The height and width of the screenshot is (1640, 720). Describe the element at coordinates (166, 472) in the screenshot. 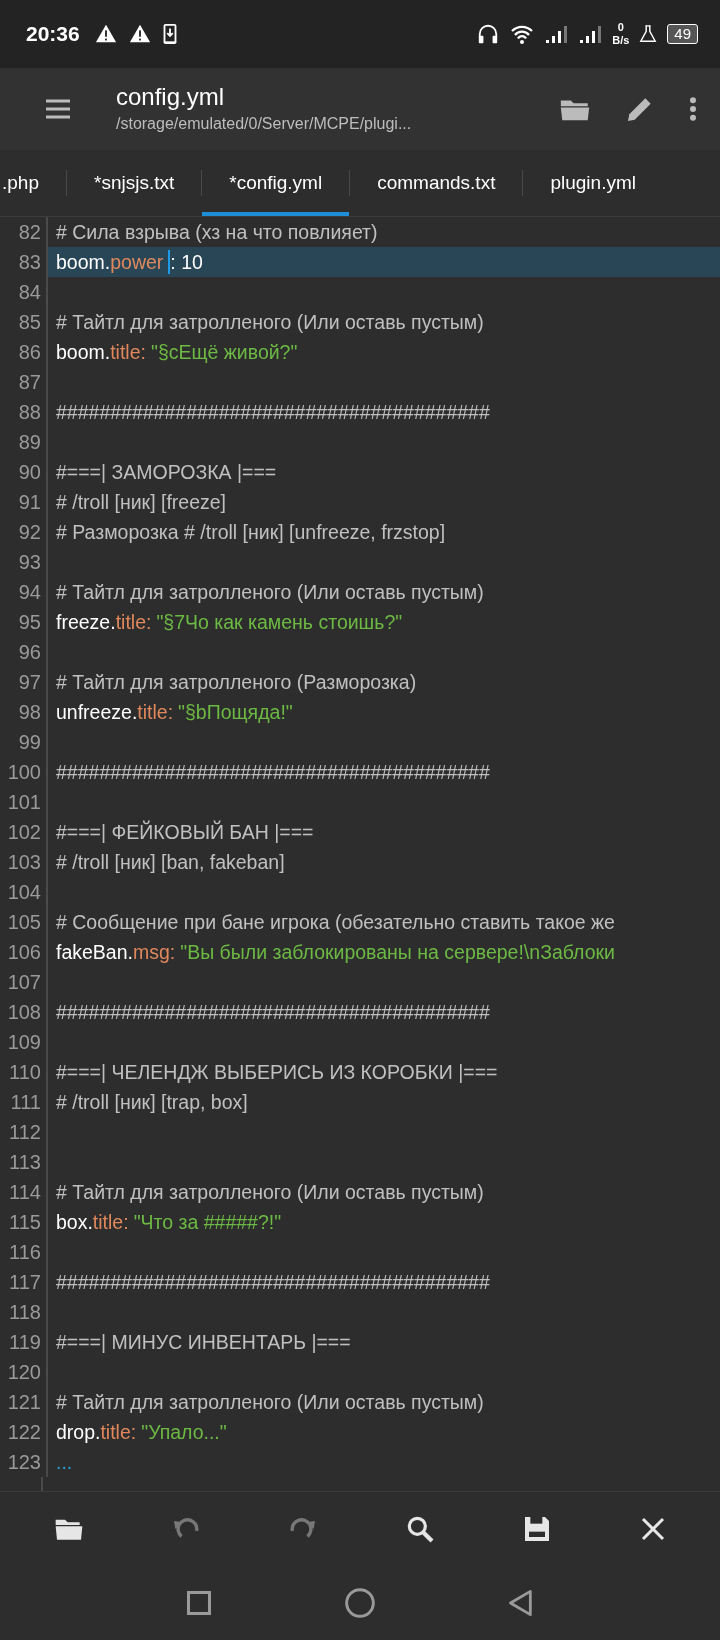

I see `code-comment: #===| ЗАМОРОЗКА |===` at that location.